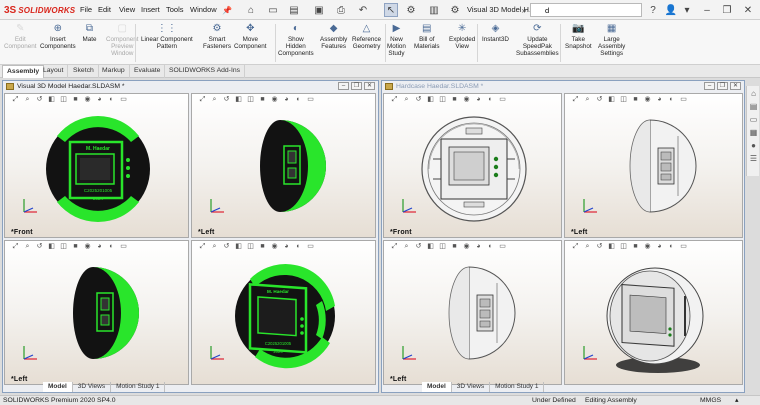 The image size is (760, 405). Describe the element at coordinates (227, 10) in the screenshot. I see `pin-icon: 📌` at that location.